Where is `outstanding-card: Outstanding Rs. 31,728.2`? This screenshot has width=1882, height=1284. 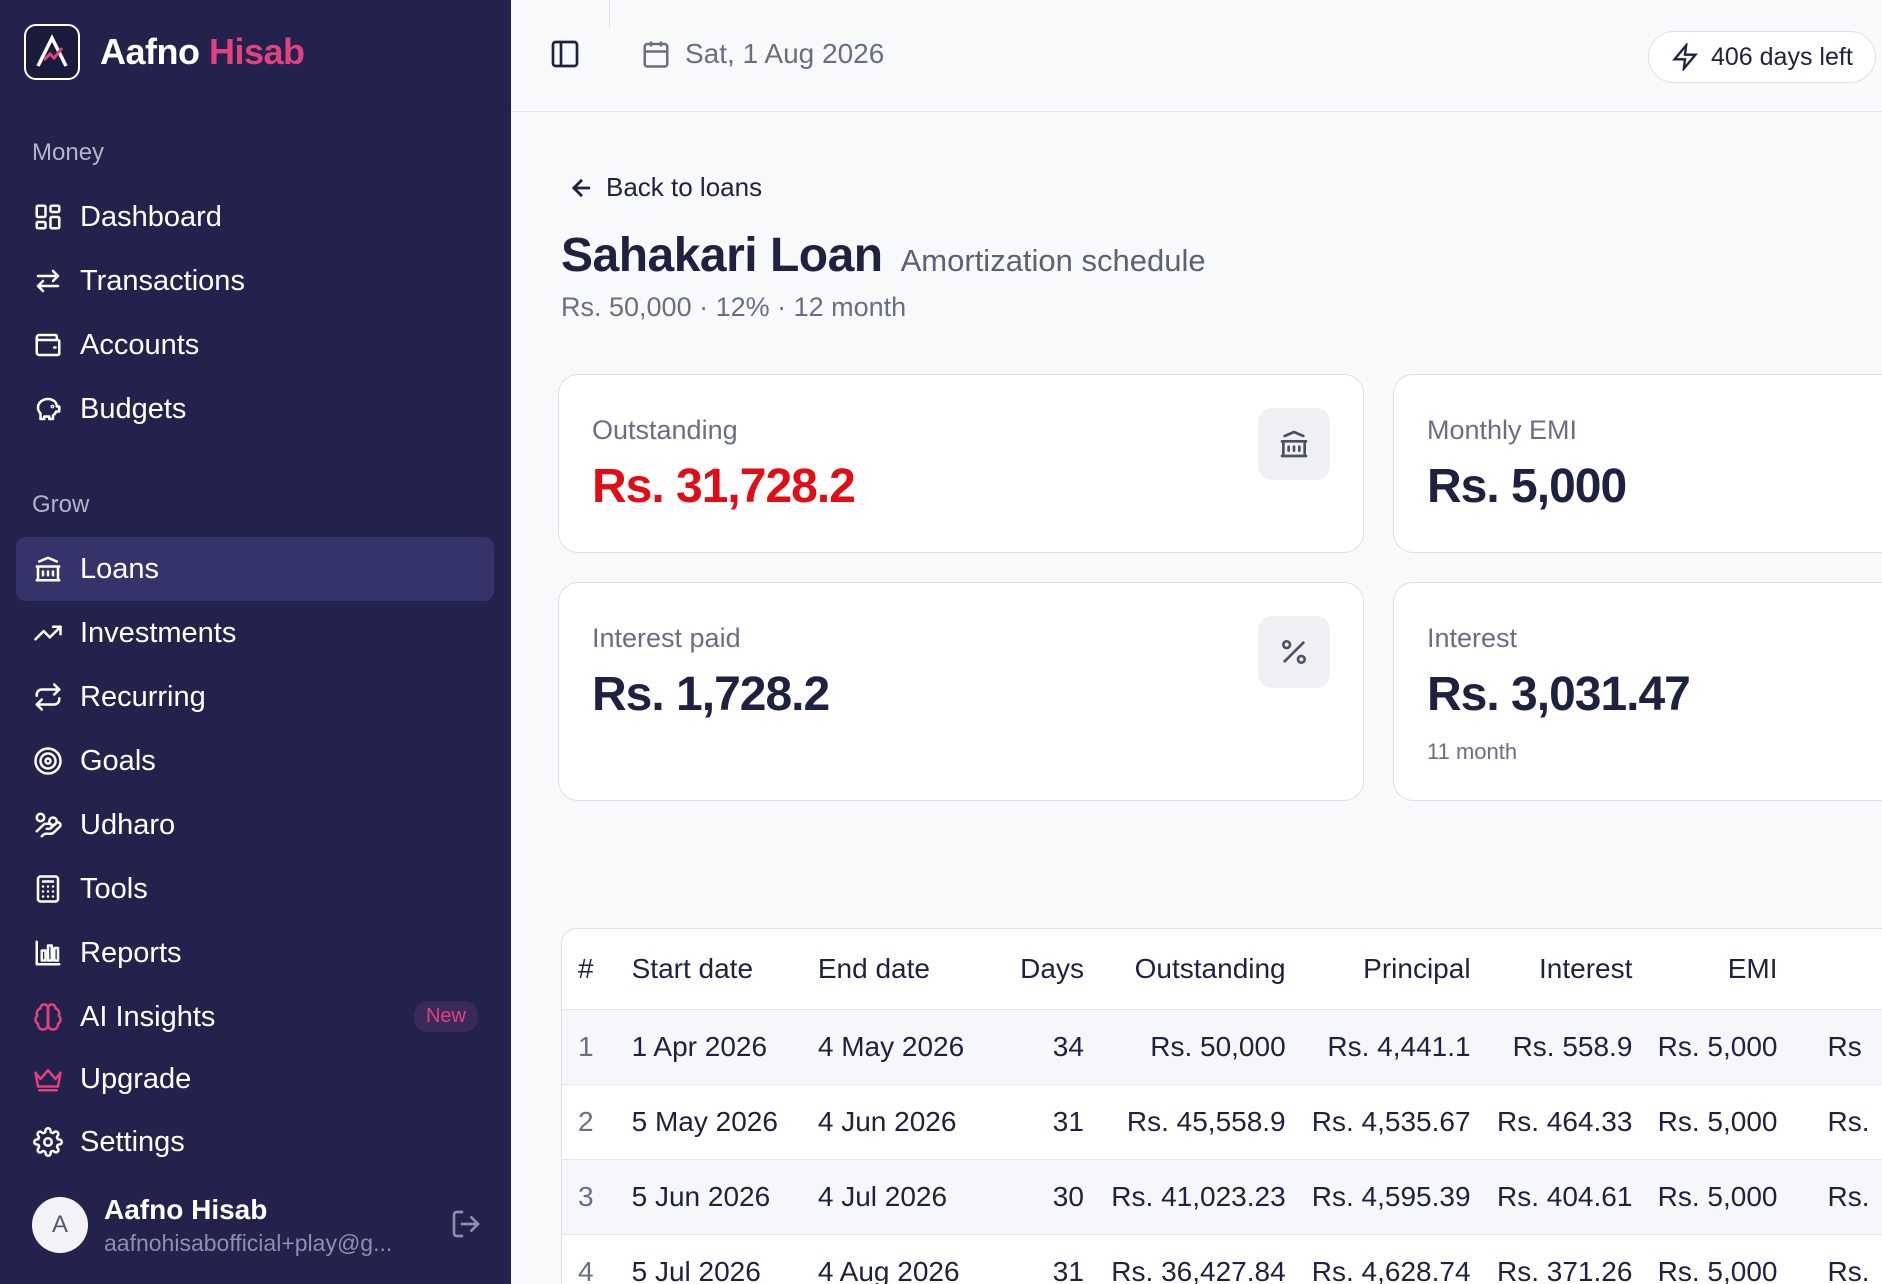 outstanding-card: Outstanding Rs. 31,728.2 is located at coordinates (961, 463).